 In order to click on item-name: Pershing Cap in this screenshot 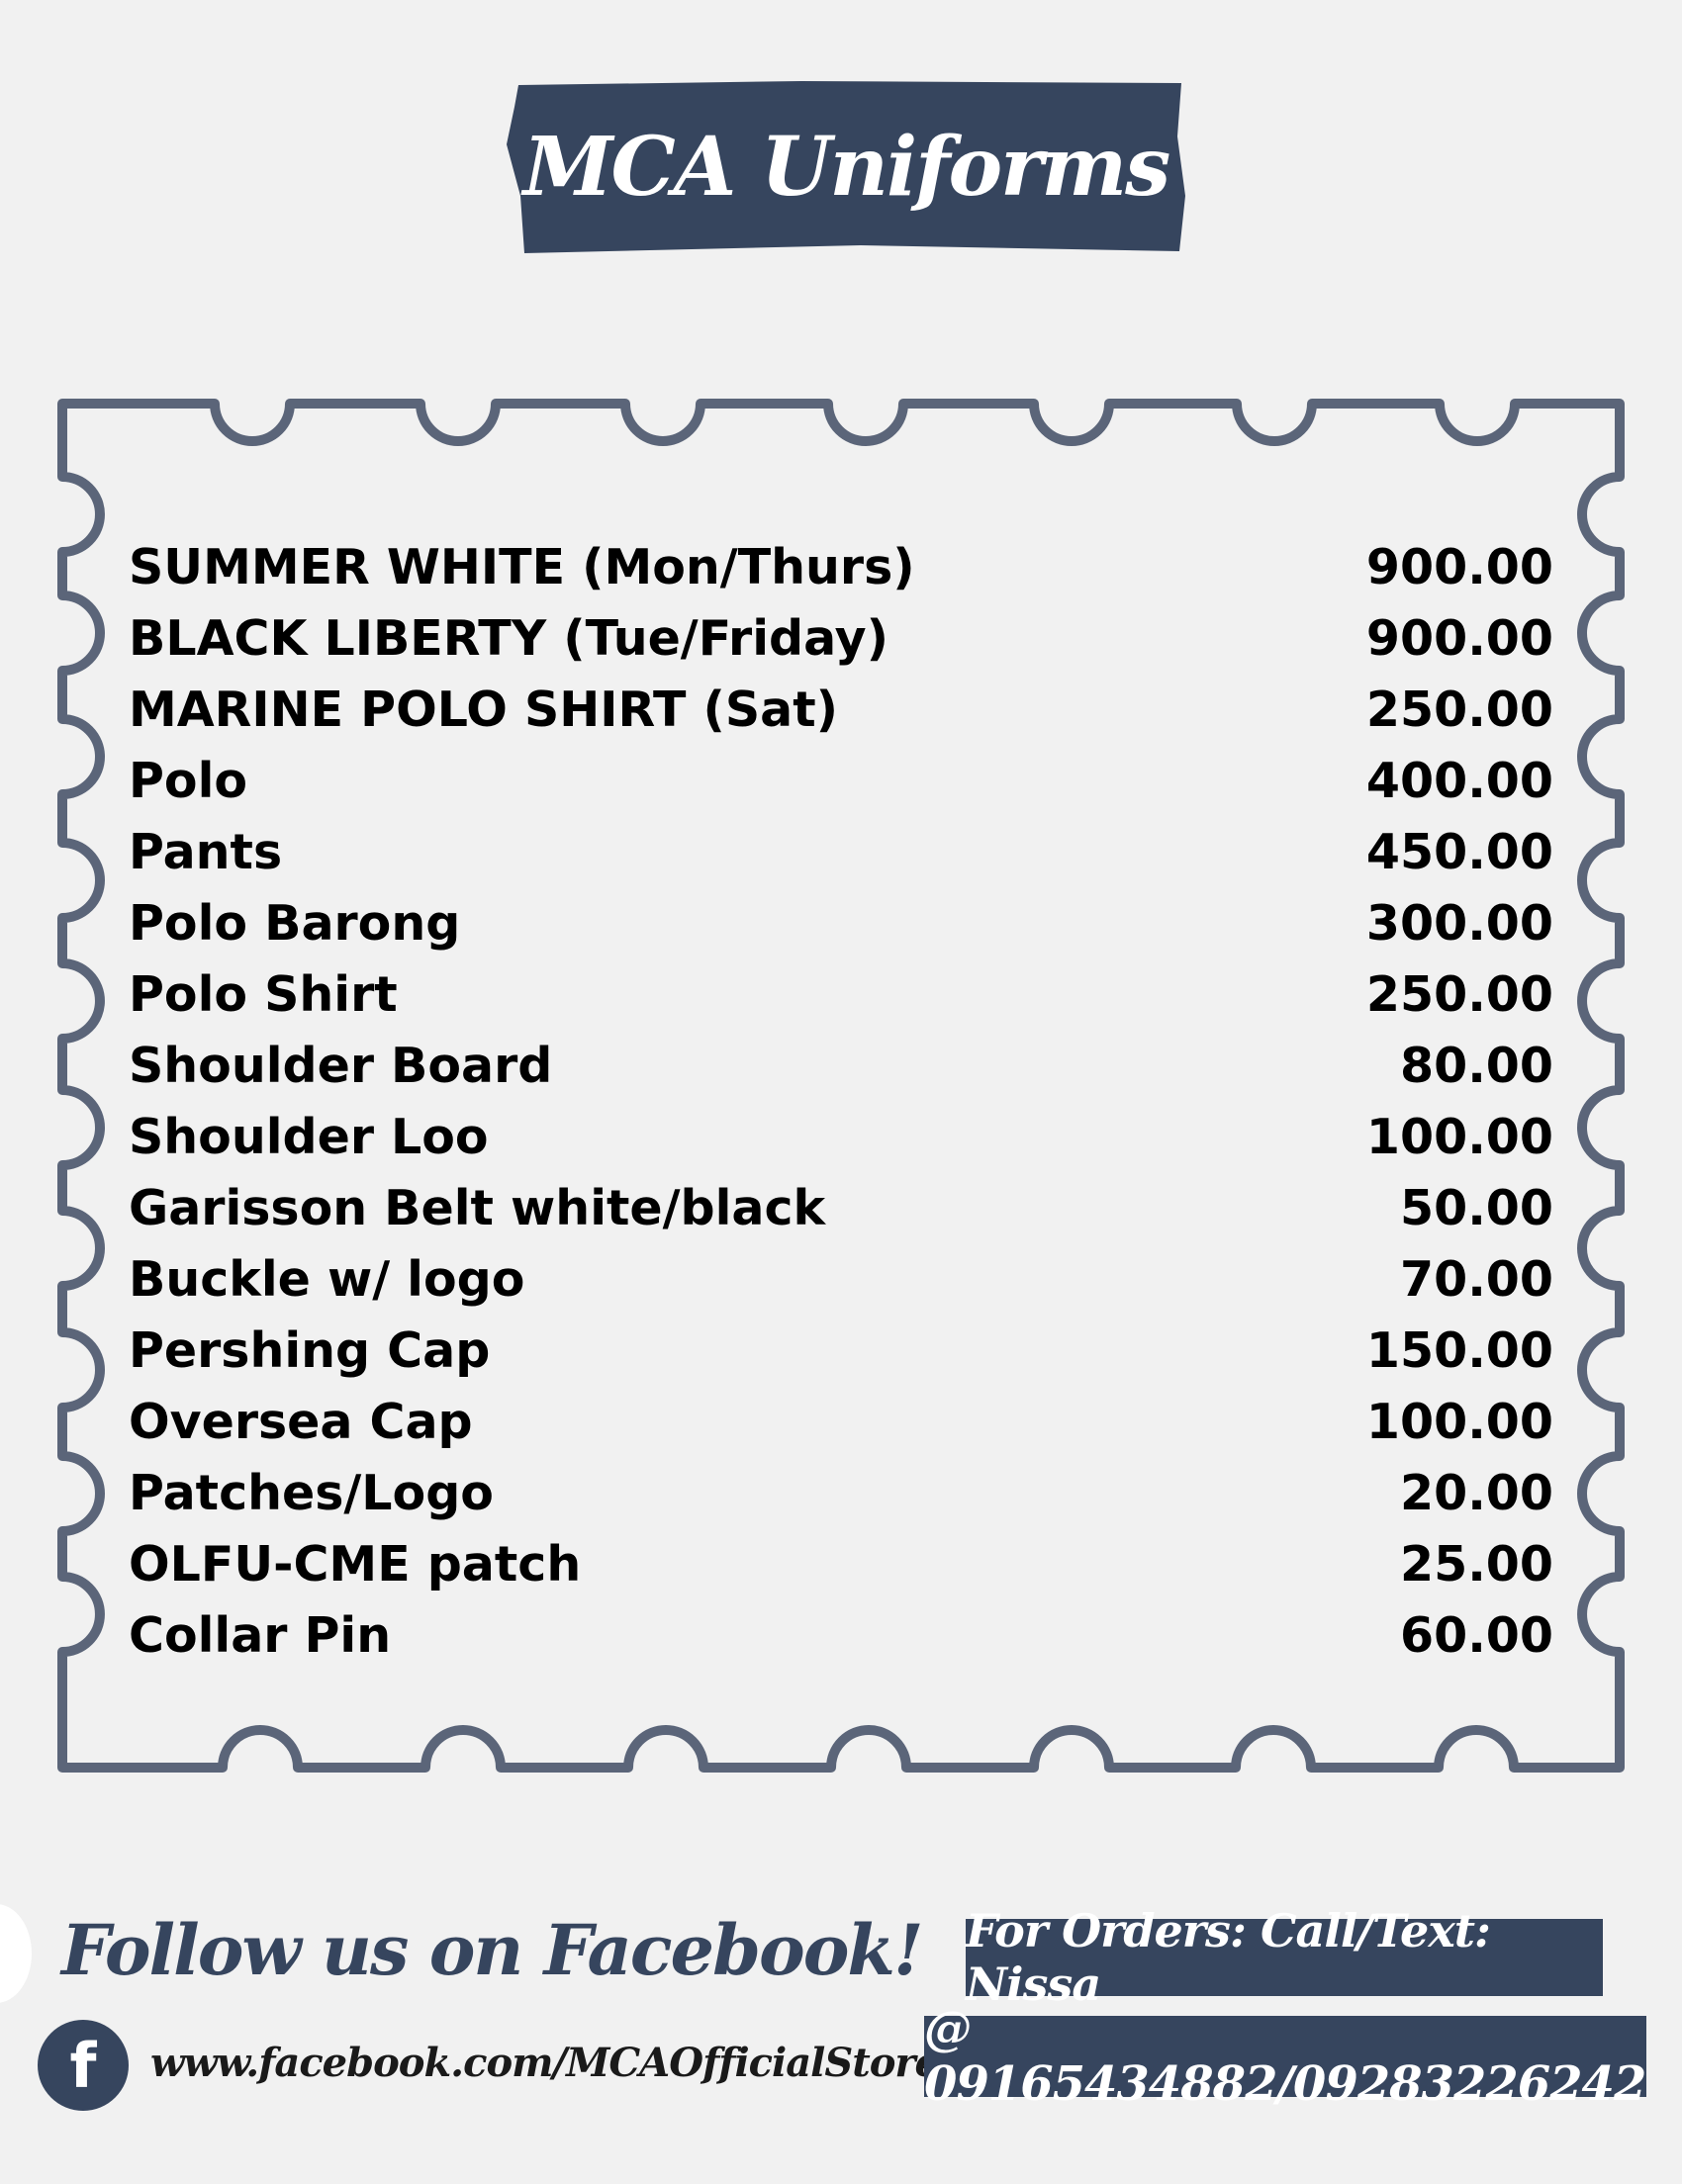, I will do `click(310, 1350)`.